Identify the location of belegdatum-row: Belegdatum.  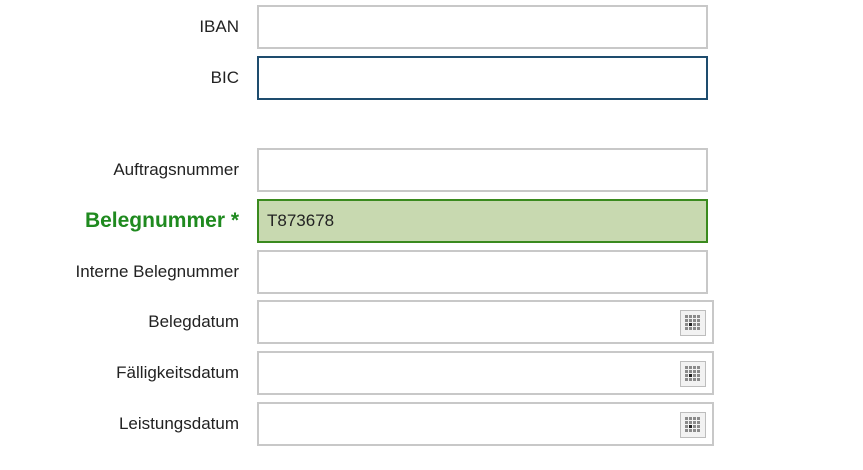
(431, 322).